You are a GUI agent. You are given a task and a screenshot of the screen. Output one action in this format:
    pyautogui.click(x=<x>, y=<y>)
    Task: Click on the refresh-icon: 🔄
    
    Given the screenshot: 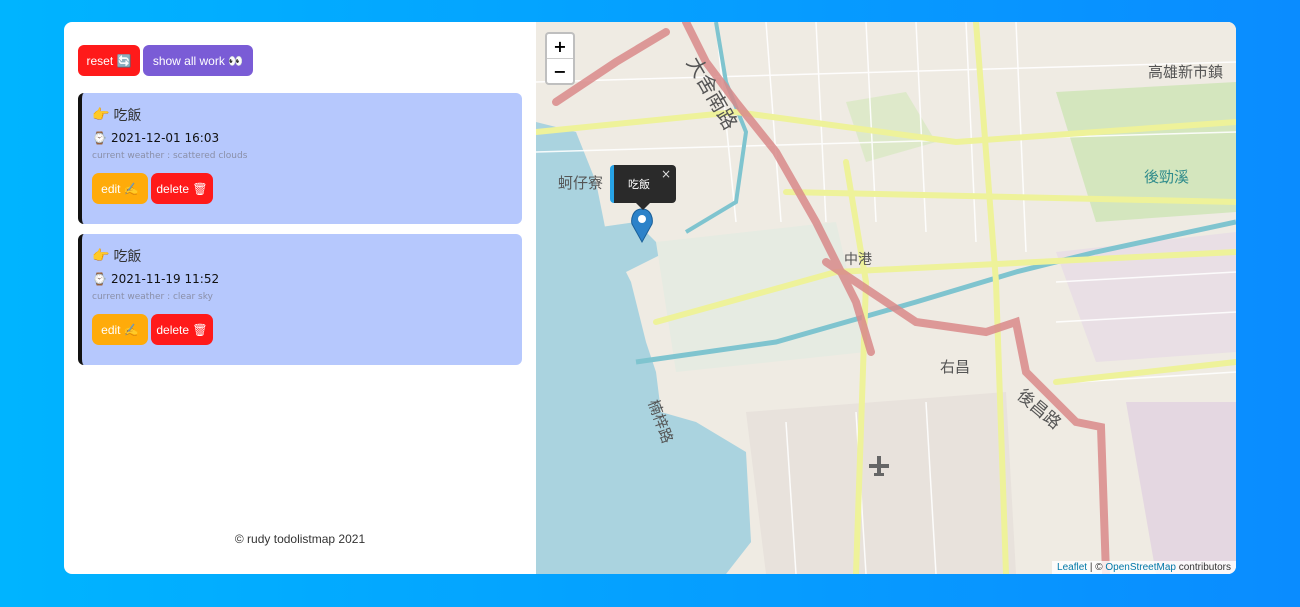 What is the action you would take?
    pyautogui.click(x=124, y=60)
    